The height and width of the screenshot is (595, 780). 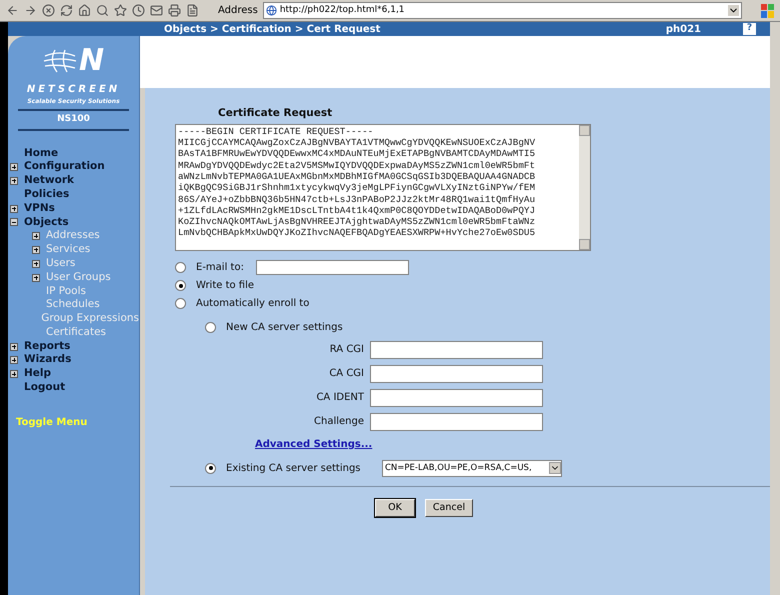 I want to click on logo-mark: N, so click(x=91, y=61).